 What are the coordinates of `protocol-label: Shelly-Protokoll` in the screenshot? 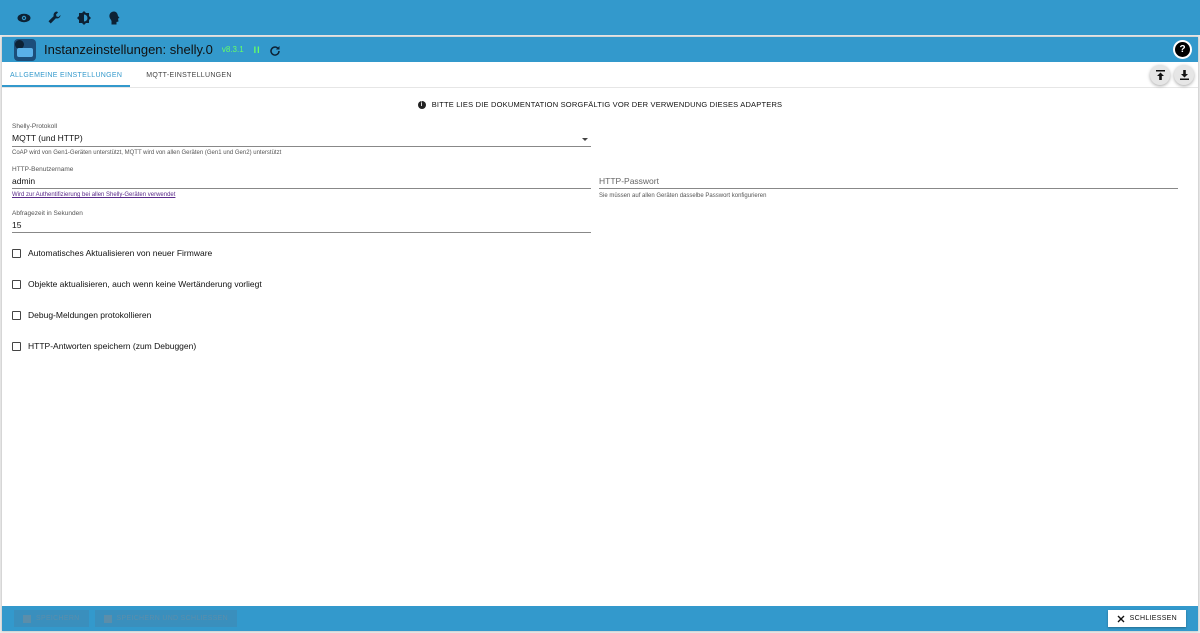 It's located at (35, 126).